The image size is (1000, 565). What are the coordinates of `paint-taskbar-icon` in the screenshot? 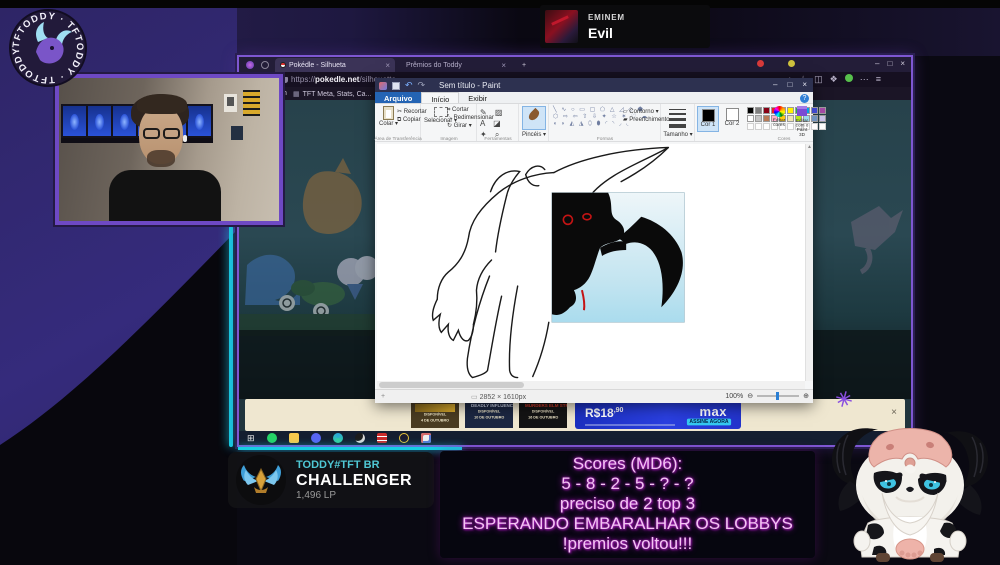 It's located at (425, 438).